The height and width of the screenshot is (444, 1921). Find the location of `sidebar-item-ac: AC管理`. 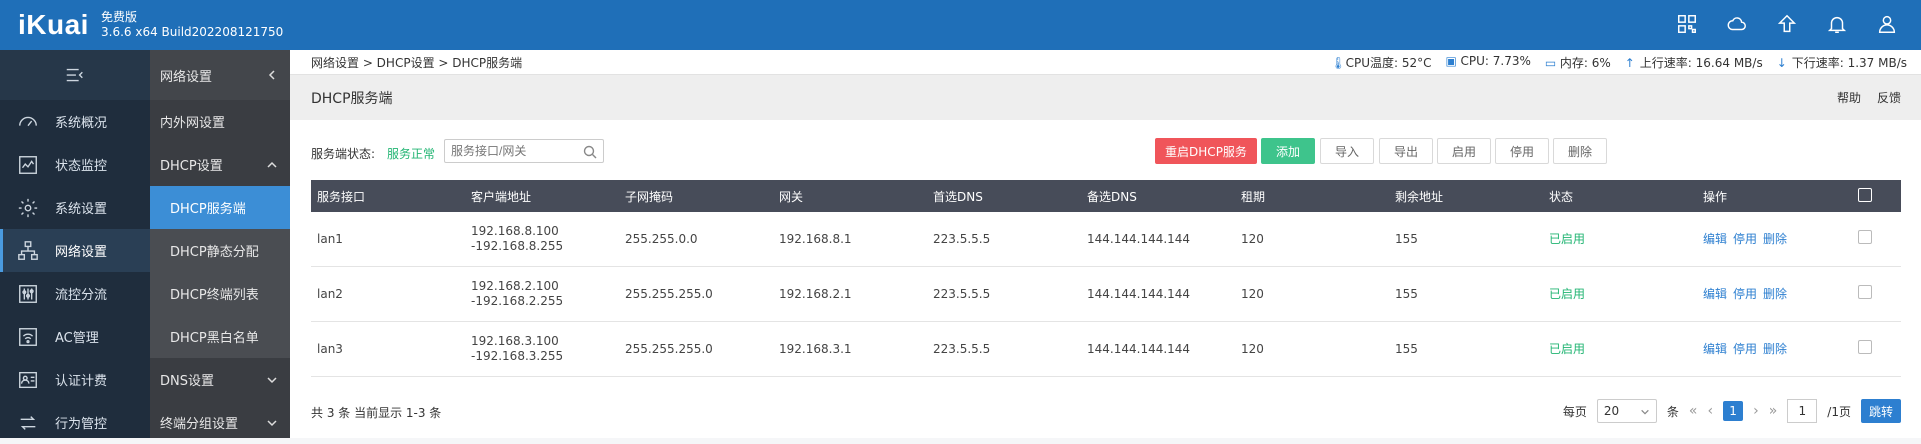

sidebar-item-ac: AC管理 is located at coordinates (75, 336).